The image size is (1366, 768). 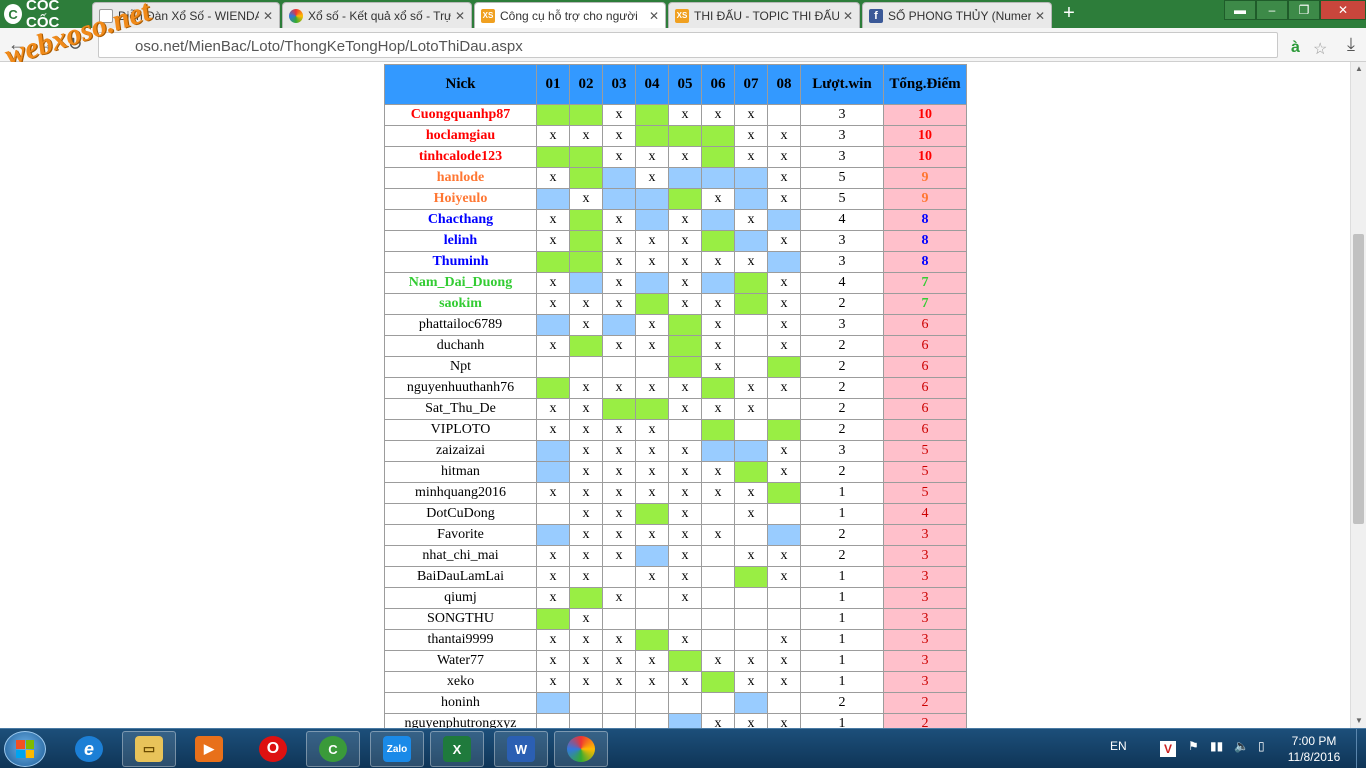 What do you see at coordinates (460, 598) in the screenshot?
I see `player-nick: qiumj` at bounding box center [460, 598].